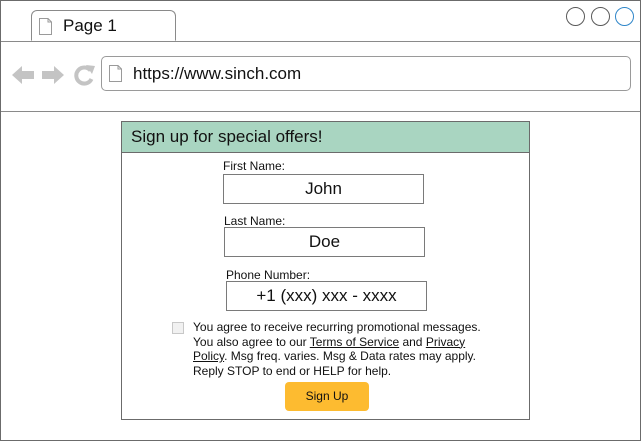 The image size is (641, 441). I want to click on consent-checkbox, so click(178, 328).